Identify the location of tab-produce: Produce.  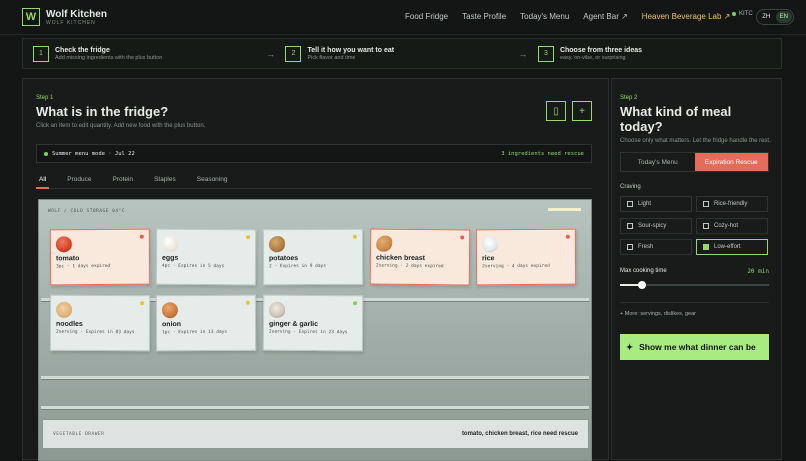
(79, 179).